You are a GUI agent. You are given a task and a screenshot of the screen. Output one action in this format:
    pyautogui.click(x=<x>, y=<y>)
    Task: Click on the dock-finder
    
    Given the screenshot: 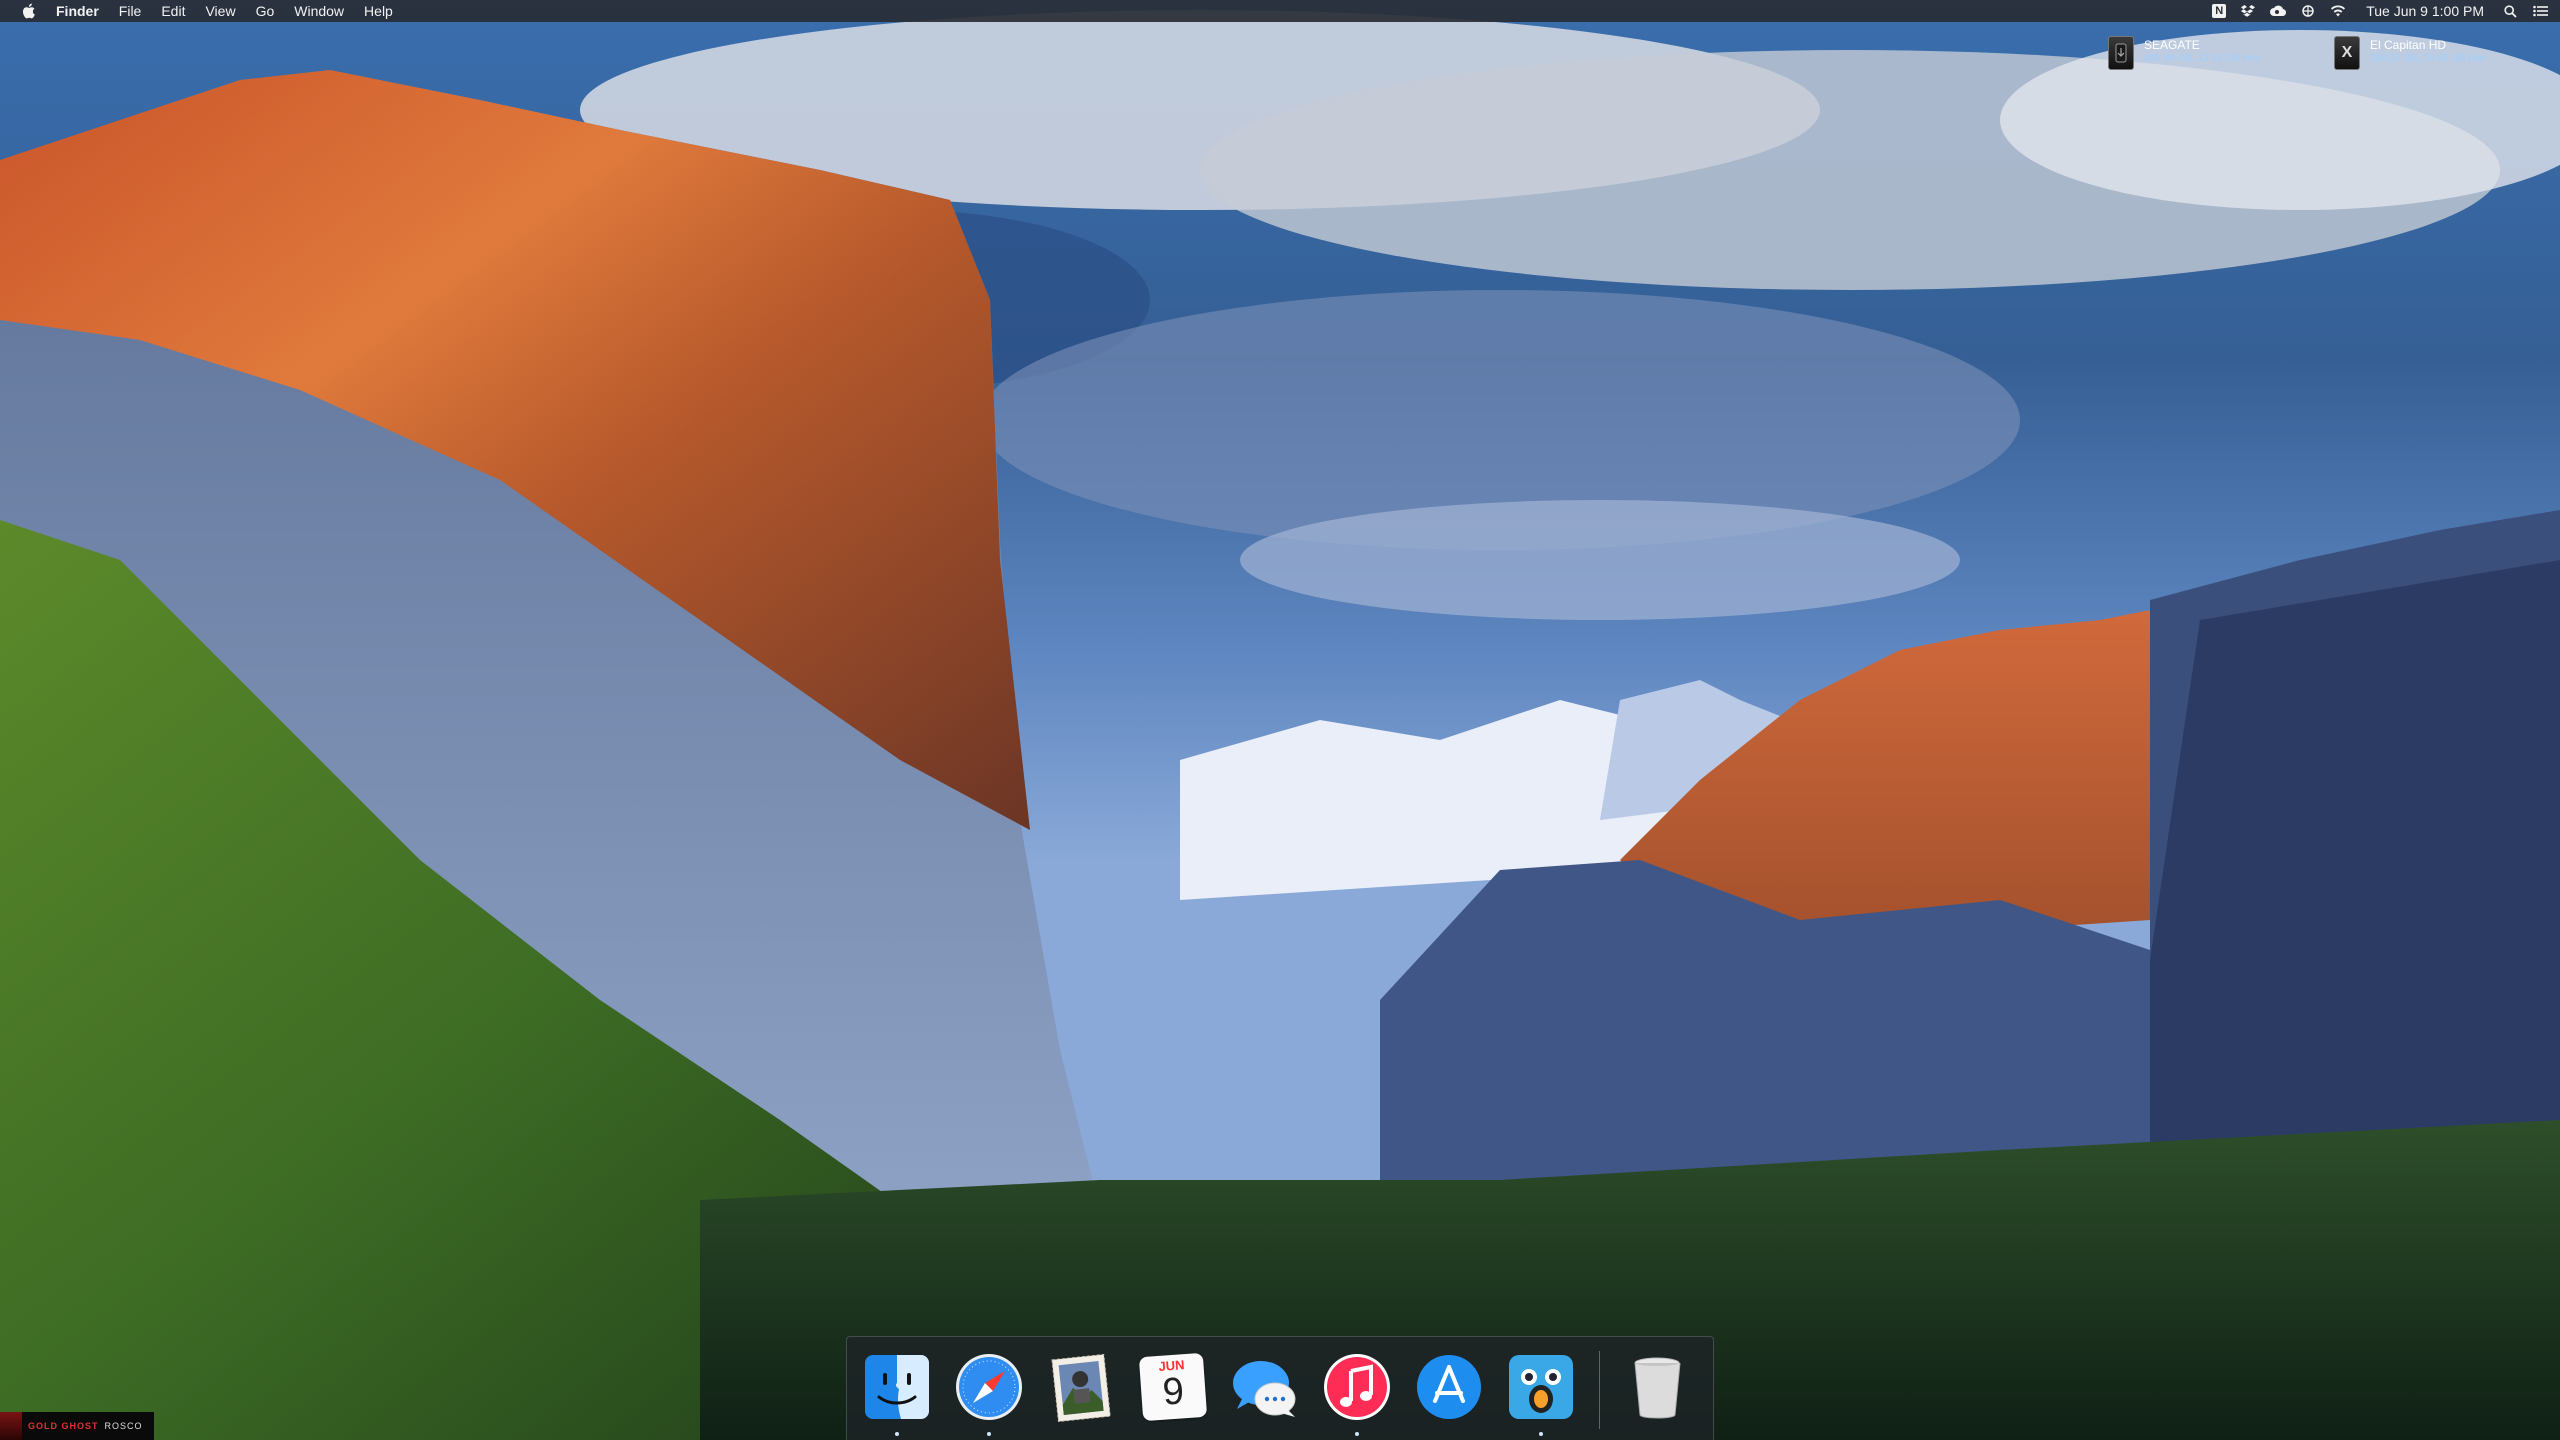 What is the action you would take?
    pyautogui.click(x=897, y=1387)
    